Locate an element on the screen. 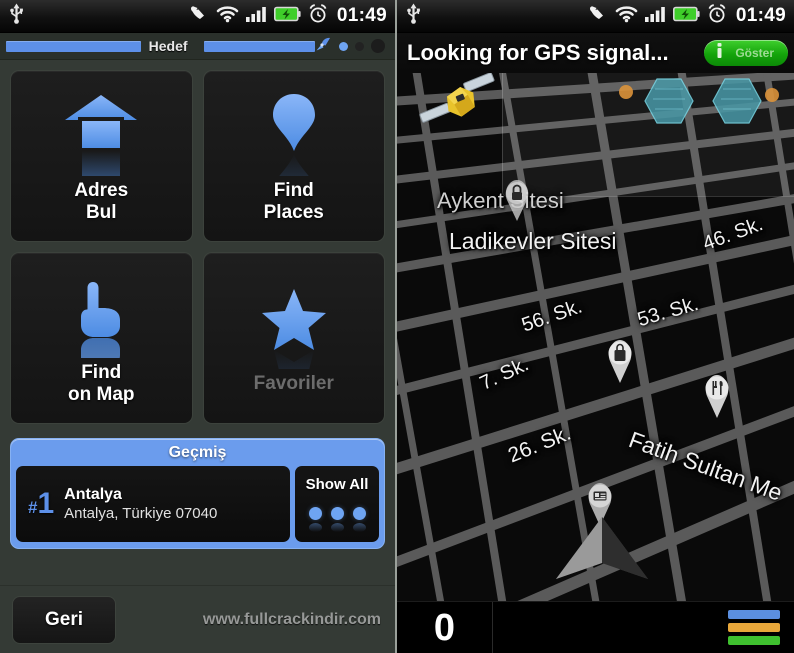  history-rank: # 1 is located at coordinates (41, 504).